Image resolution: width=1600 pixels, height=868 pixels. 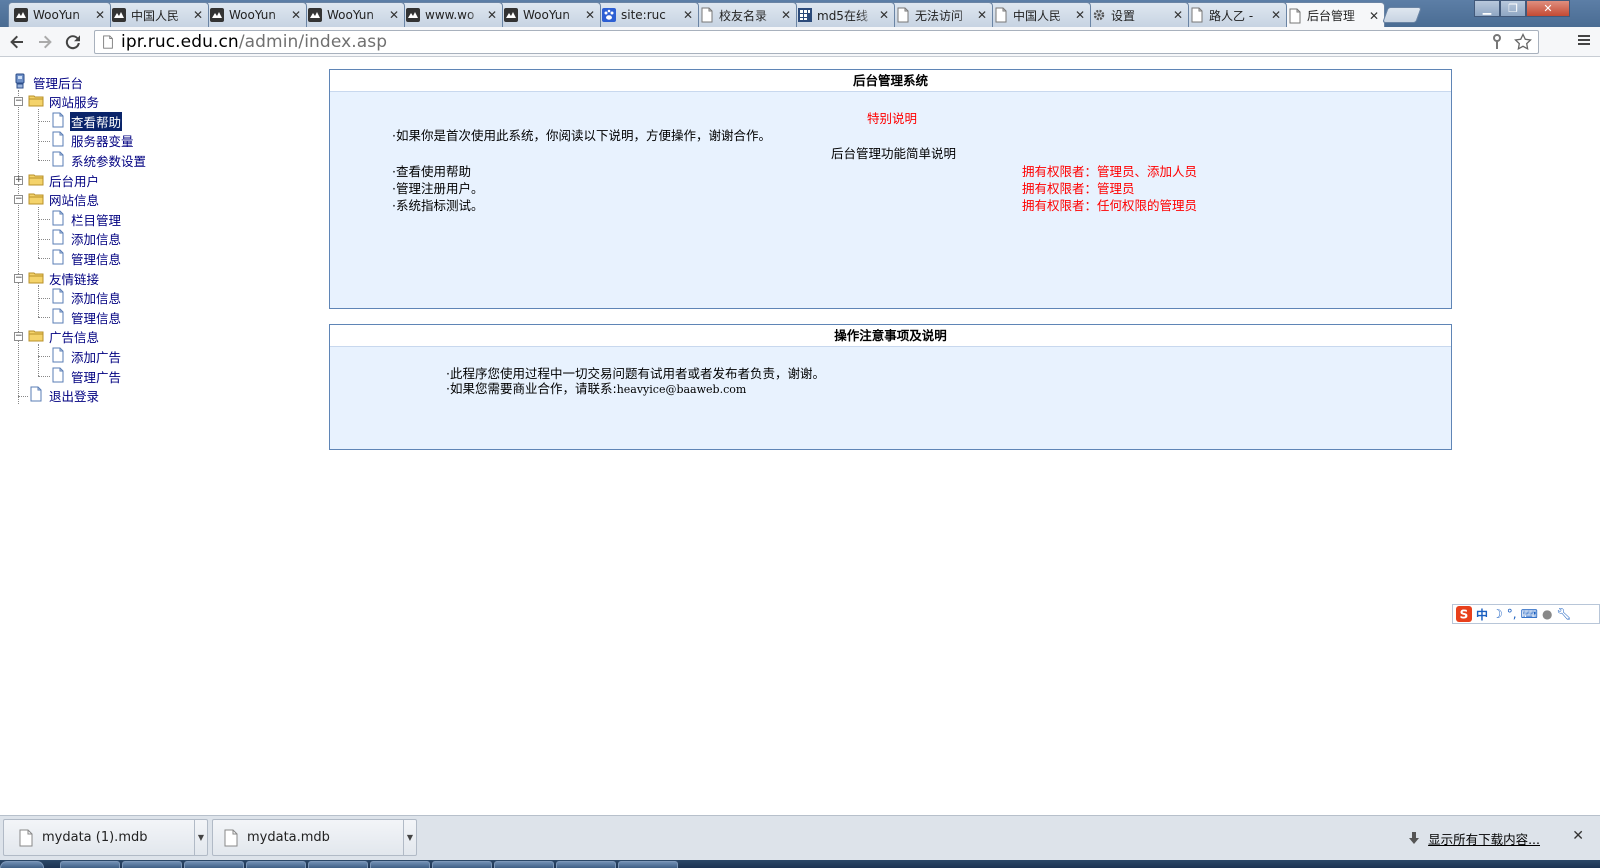 I want to click on download-item: mydata.mdb ▼, so click(x=314, y=837).